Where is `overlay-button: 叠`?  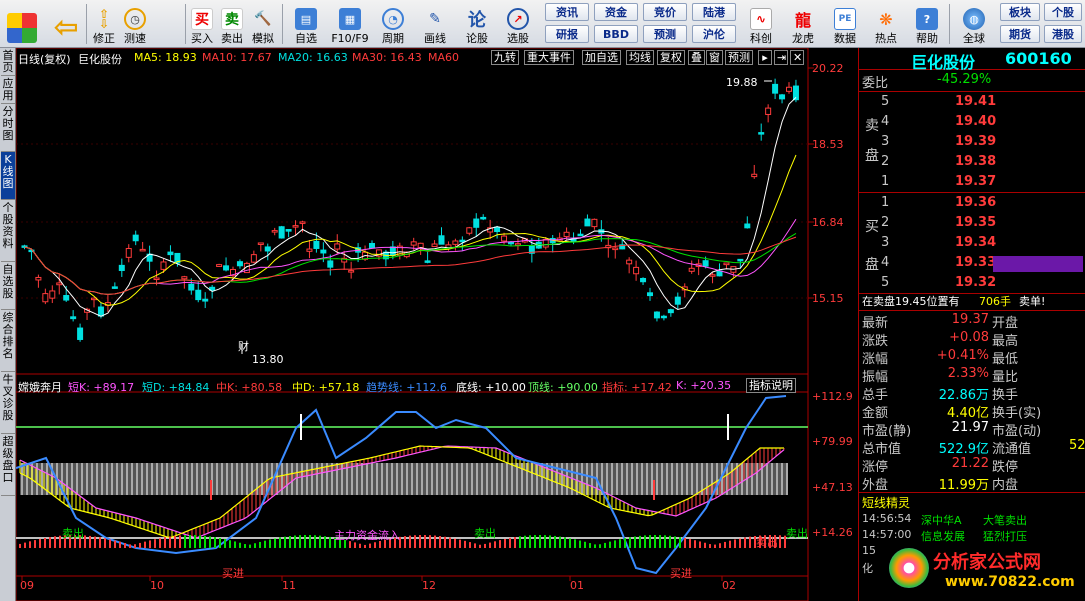
overlay-button: 叠 is located at coordinates (696, 57).